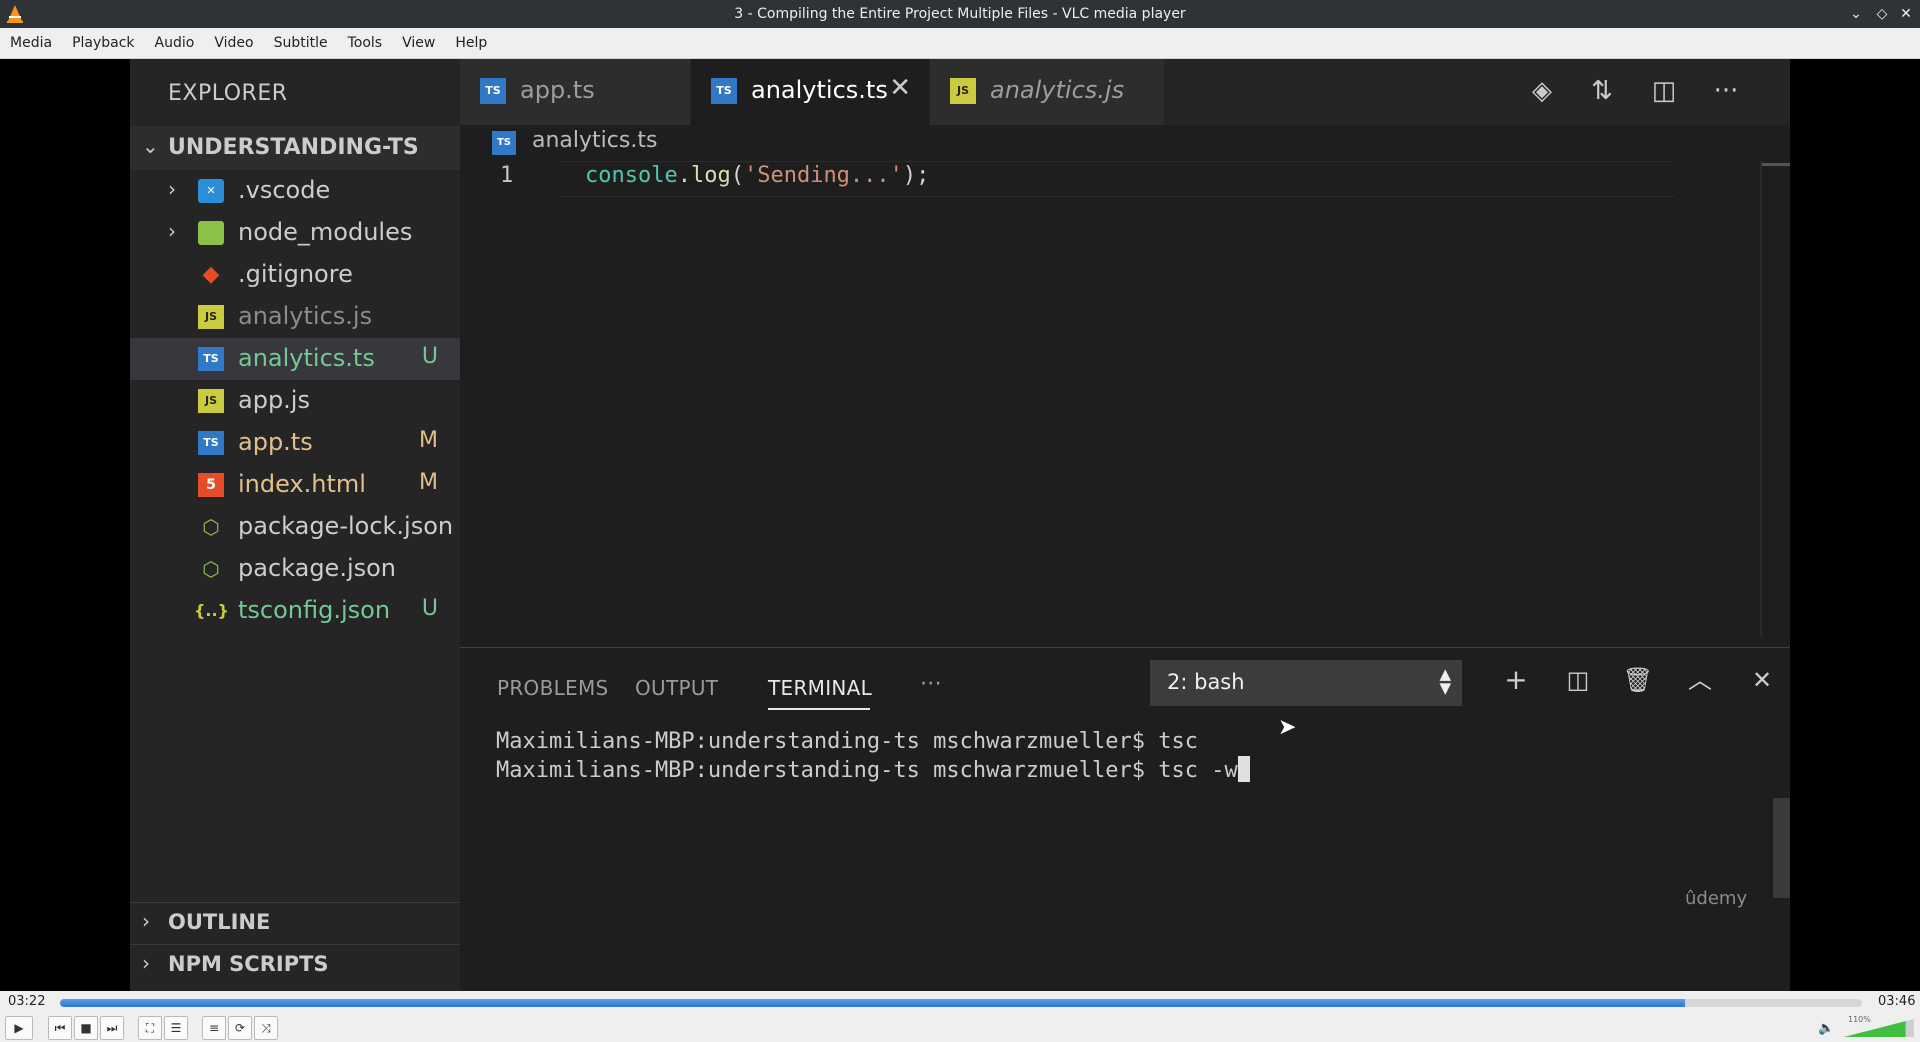 The width and height of the screenshot is (1920, 1042). Describe the element at coordinates (1578, 680) in the screenshot. I see `split-terminal-icon: ◫` at that location.